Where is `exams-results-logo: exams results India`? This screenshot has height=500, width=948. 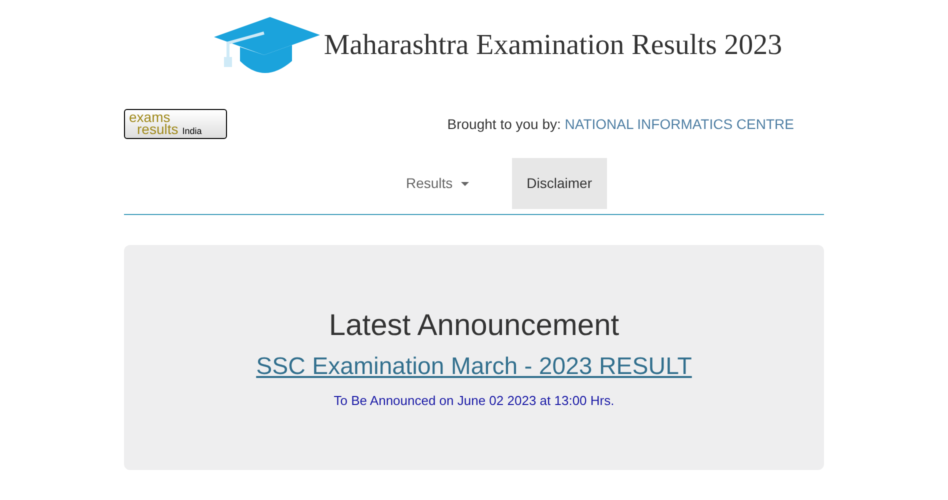 exams-results-logo: exams results India is located at coordinates (175, 124).